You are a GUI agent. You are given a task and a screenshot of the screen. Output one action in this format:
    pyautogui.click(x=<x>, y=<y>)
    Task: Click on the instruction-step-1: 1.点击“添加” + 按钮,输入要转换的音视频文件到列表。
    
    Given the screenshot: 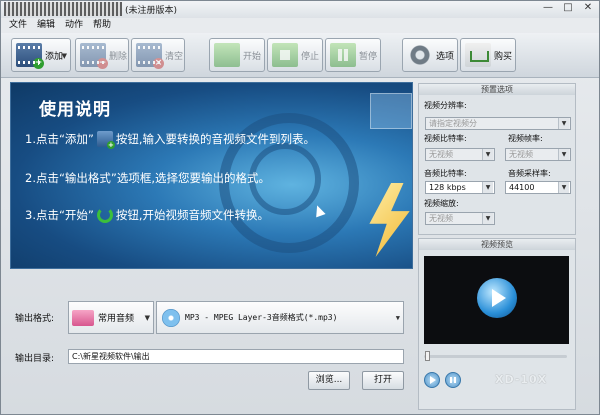 What is the action you would take?
    pyautogui.click(x=170, y=140)
    